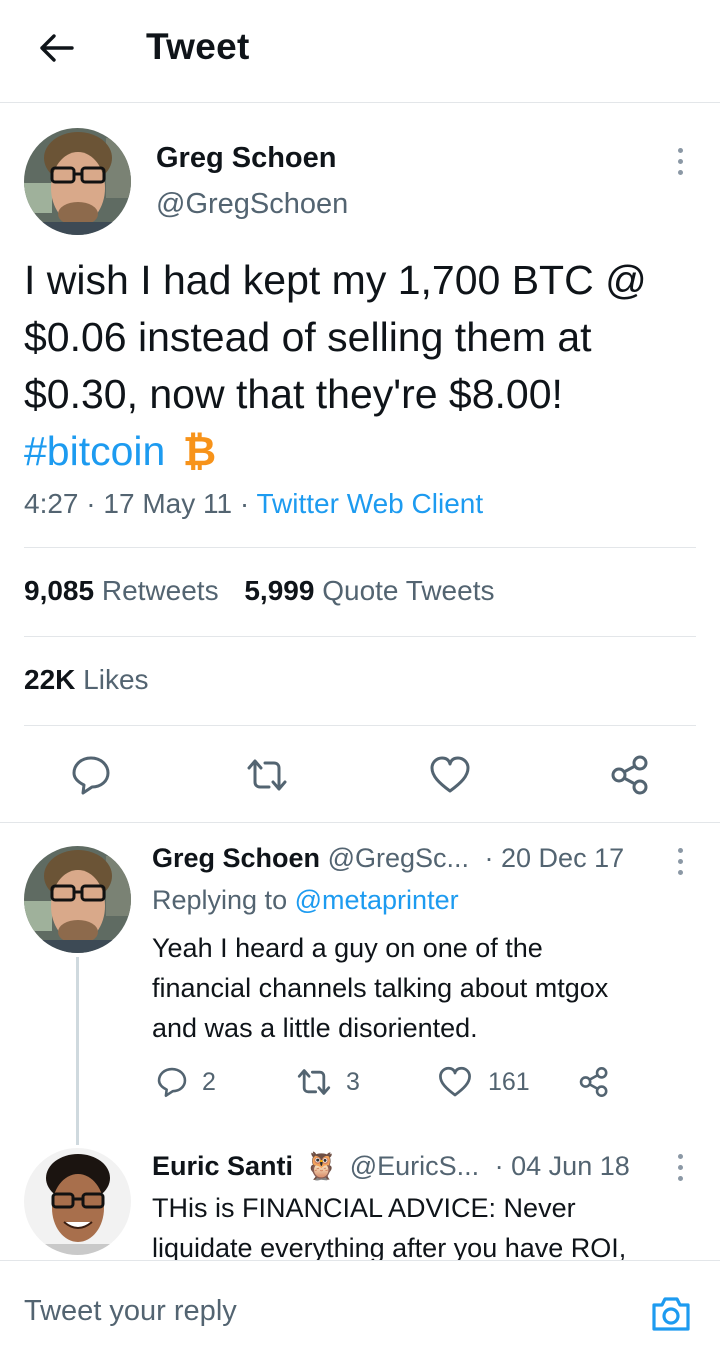  Describe the element at coordinates (222, 1166) in the screenshot. I see `reply-author-name: Euric Santi` at that location.